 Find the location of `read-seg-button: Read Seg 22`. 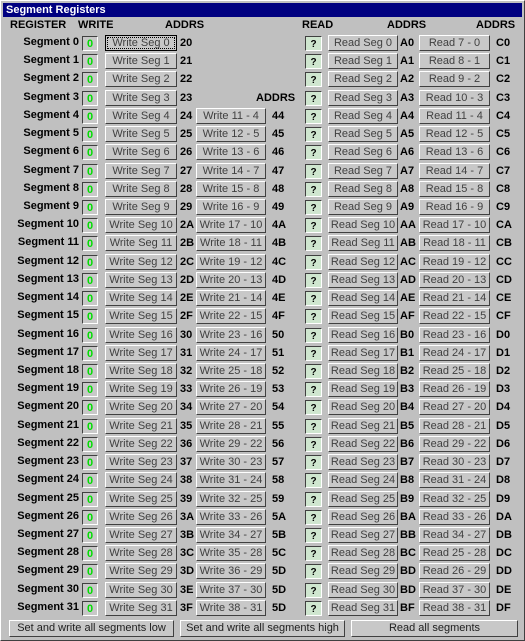

read-seg-button: Read Seg 22 is located at coordinates (363, 444).